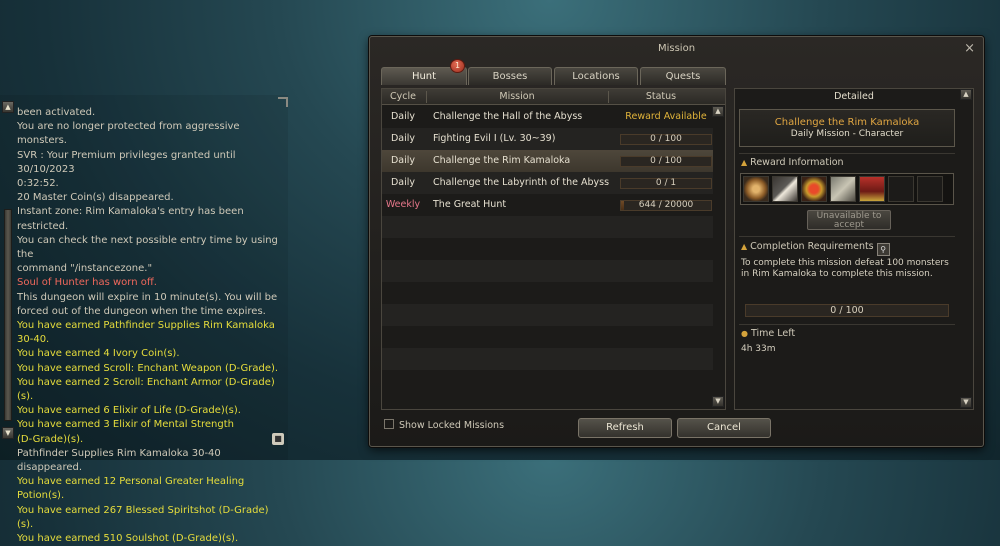 This screenshot has width=1000, height=546. Describe the element at coordinates (494, 138) in the screenshot. I see `mission-name: Fighting Evil I (Lv. 30~39)` at that location.